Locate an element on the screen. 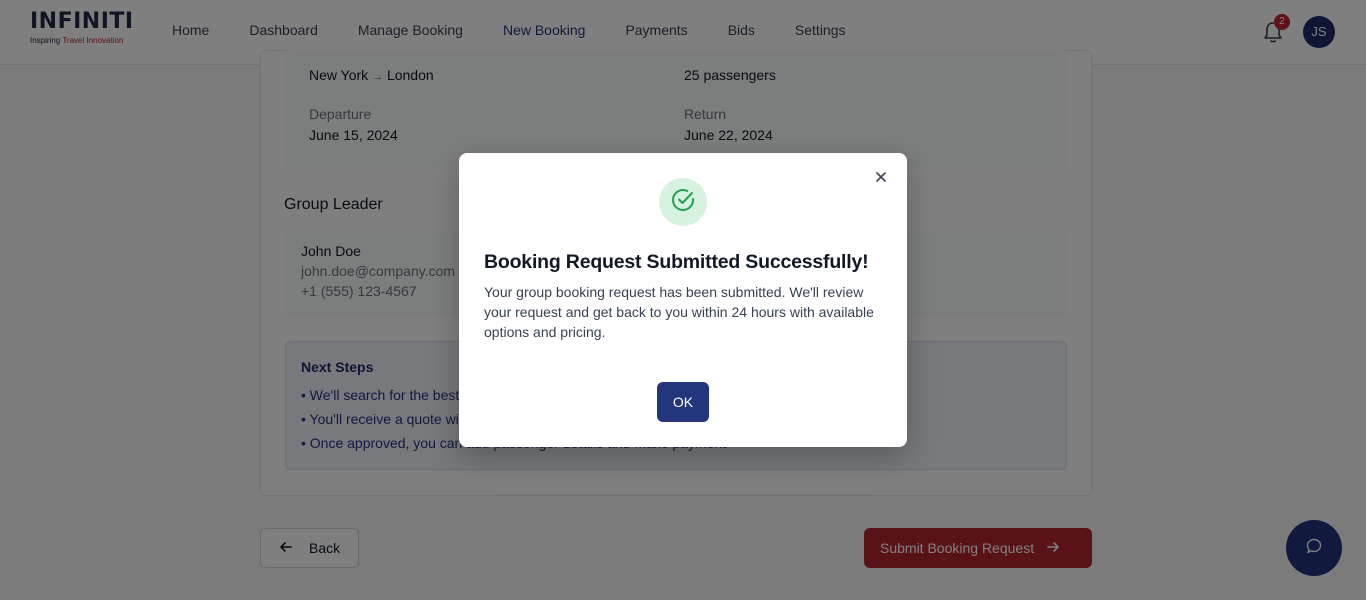 The image size is (1366, 600). dialog-title: Booking Request Submitted Successfully! is located at coordinates (676, 262).